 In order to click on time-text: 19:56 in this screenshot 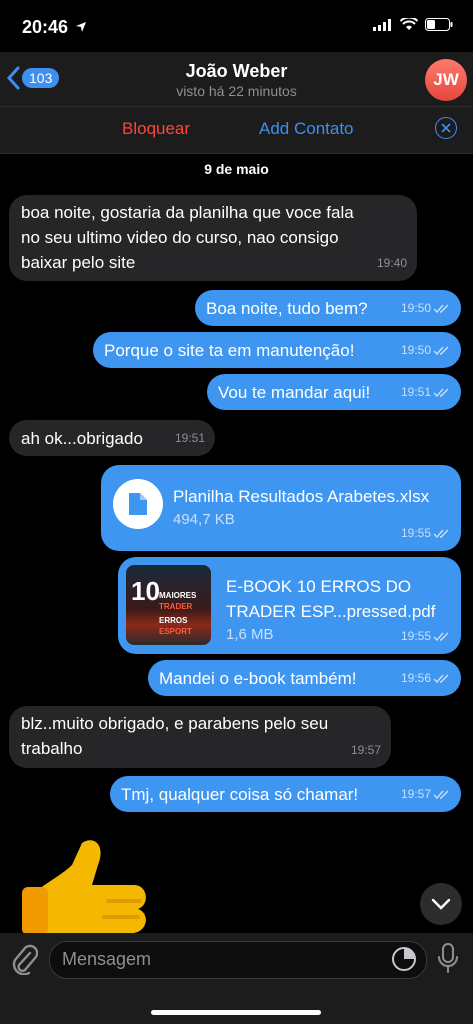, I will do `click(415, 678)`.